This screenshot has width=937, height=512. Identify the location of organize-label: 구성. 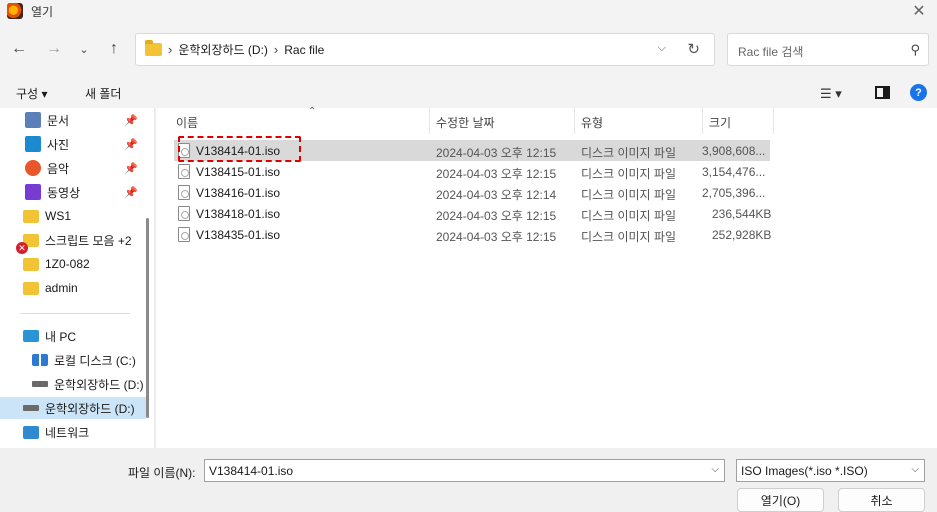
(27, 94).